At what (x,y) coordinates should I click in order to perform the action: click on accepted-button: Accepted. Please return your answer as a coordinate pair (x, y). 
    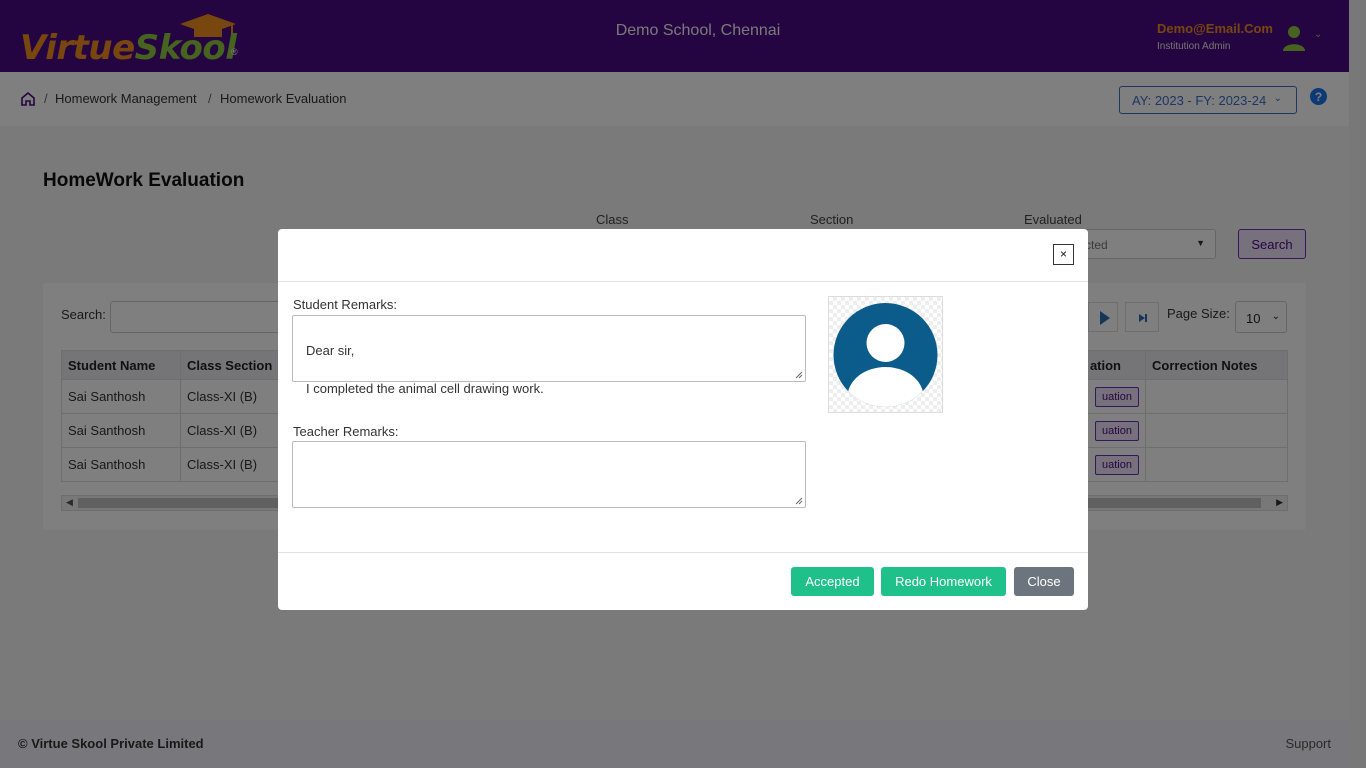
    Looking at the image, I should click on (832, 581).